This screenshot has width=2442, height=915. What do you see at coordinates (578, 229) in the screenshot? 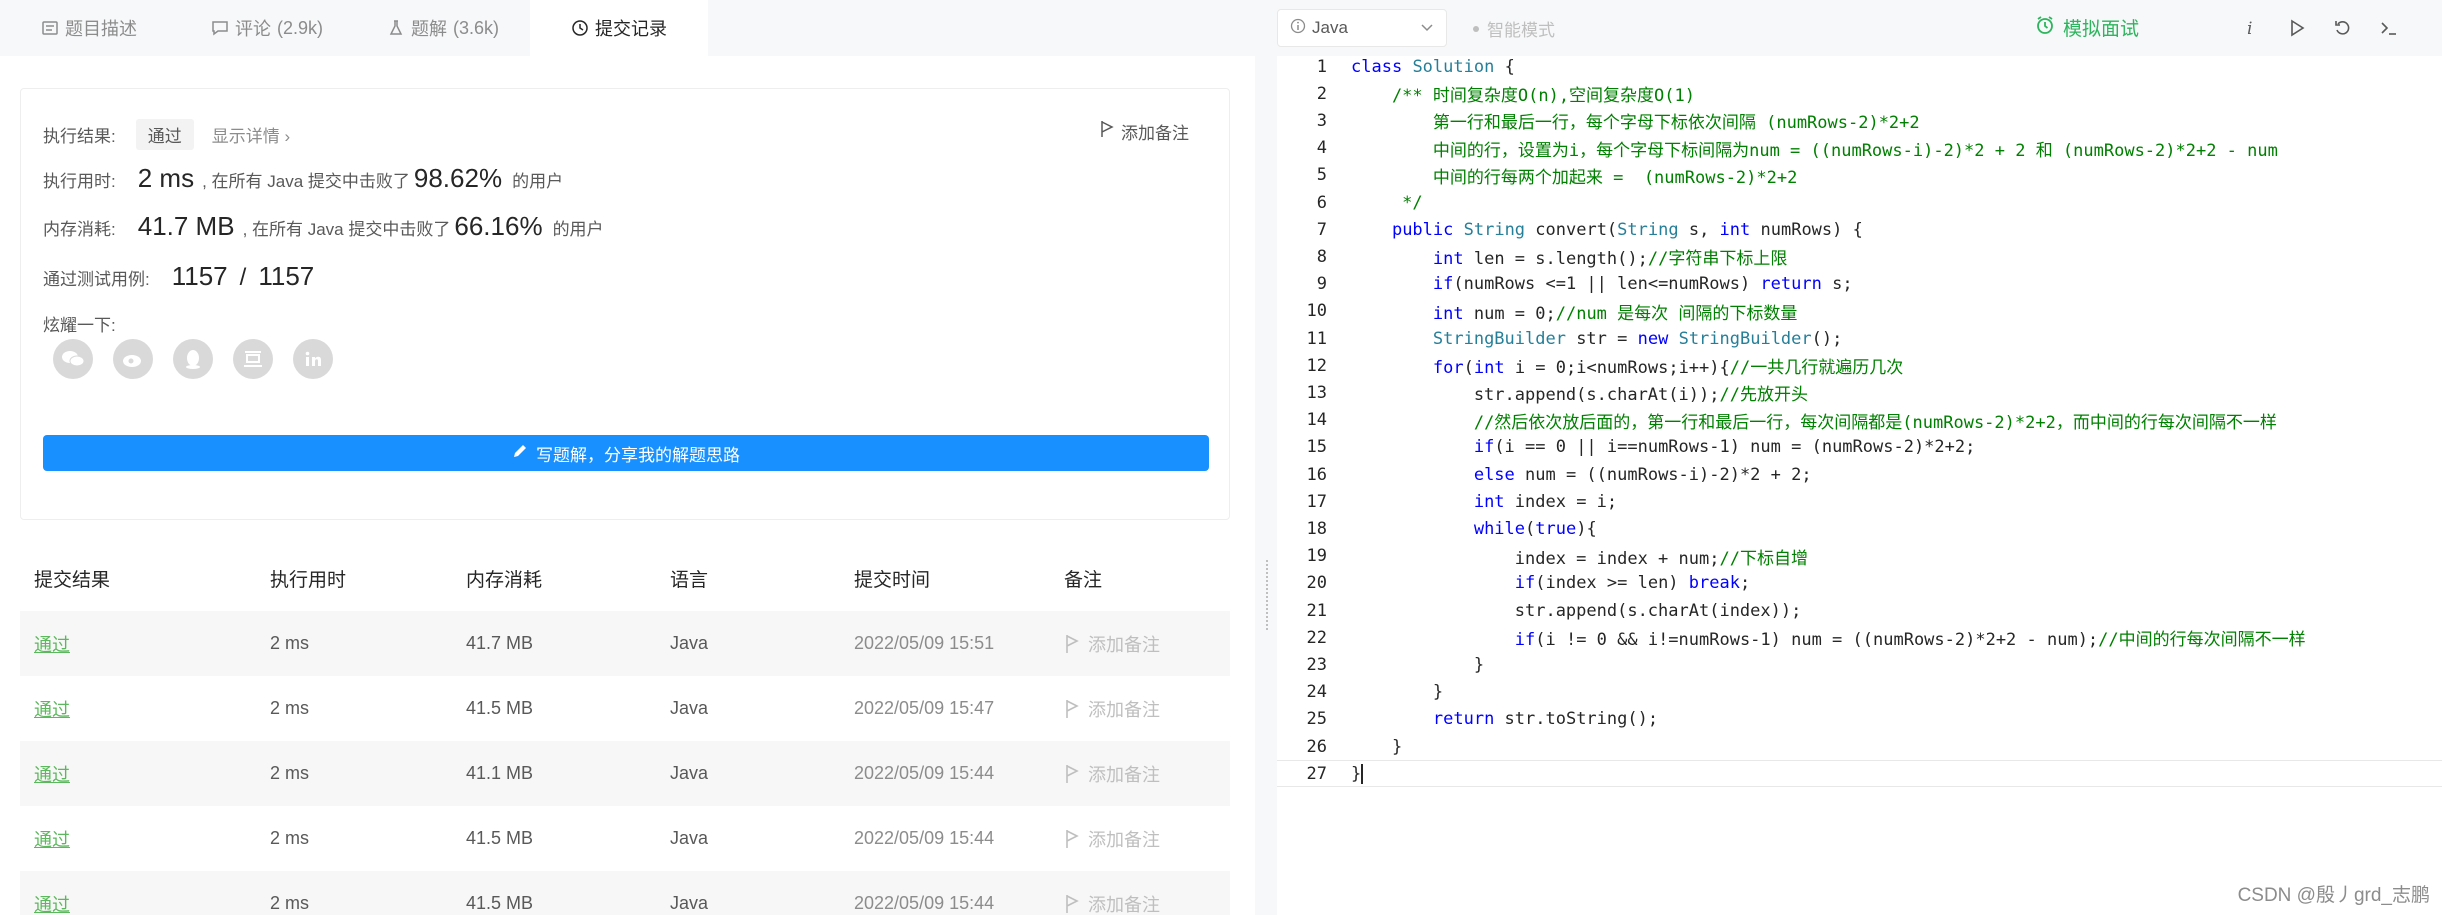
I see `memory-suffix: 的用户` at bounding box center [578, 229].